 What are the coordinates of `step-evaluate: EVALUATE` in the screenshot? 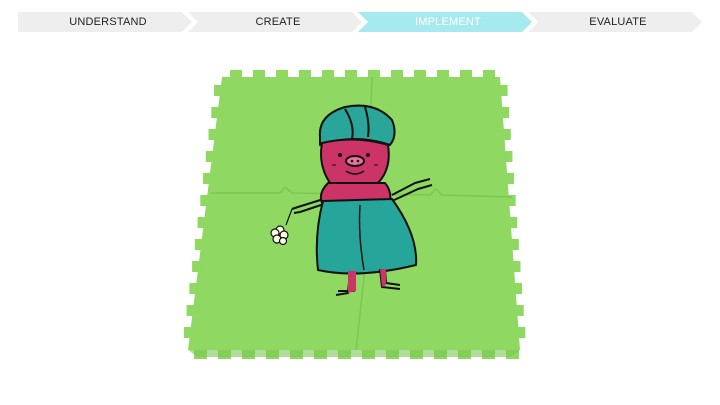 It's located at (615, 22).